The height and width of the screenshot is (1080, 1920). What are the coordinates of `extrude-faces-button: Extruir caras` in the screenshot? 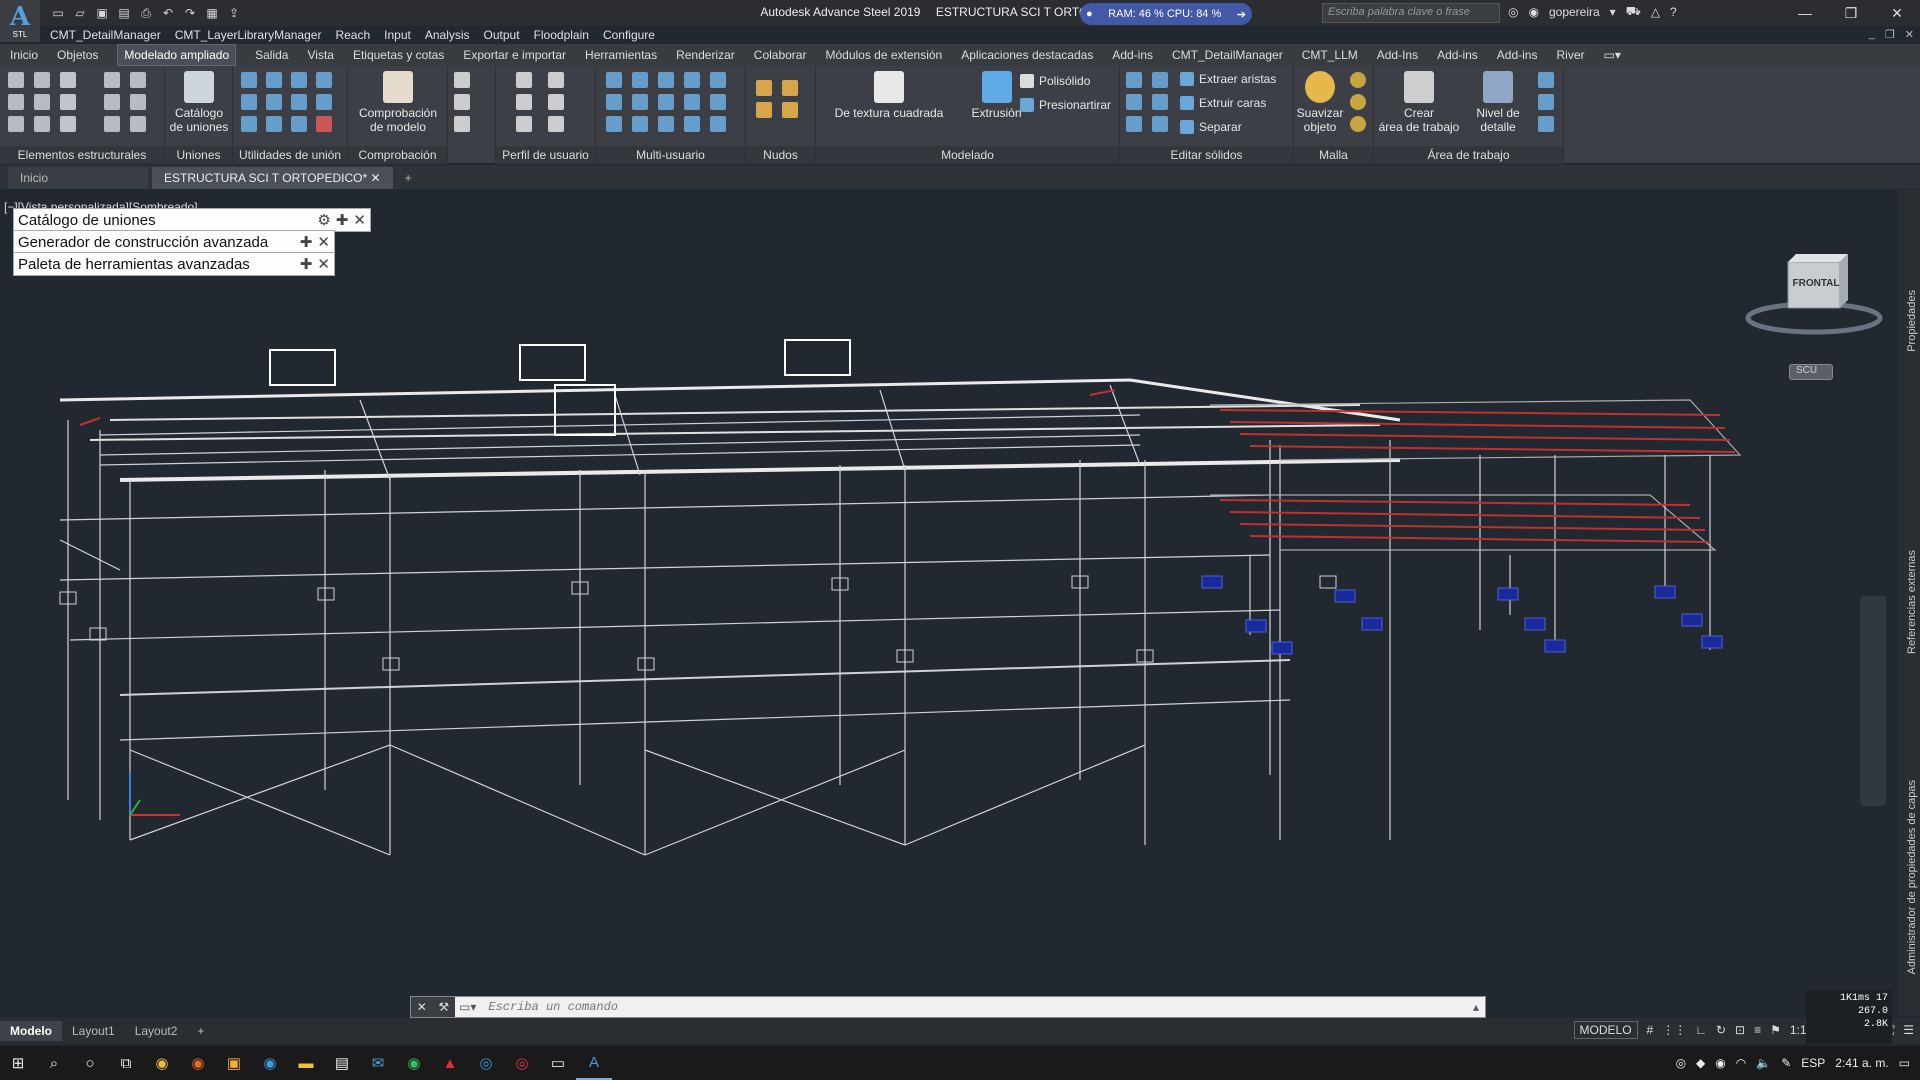 It's located at (1223, 103).